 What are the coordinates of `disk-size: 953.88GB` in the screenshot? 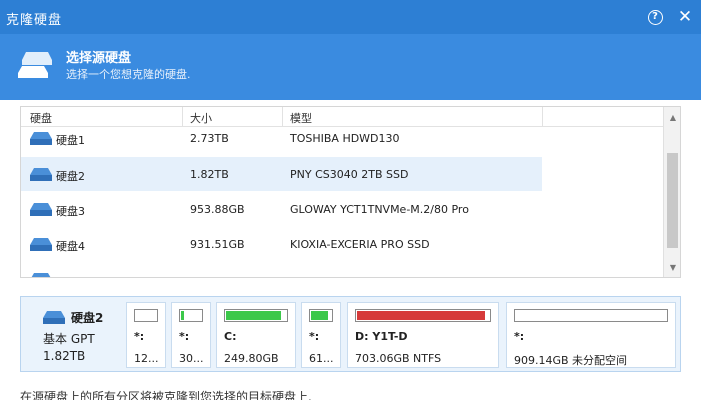 It's located at (217, 209).